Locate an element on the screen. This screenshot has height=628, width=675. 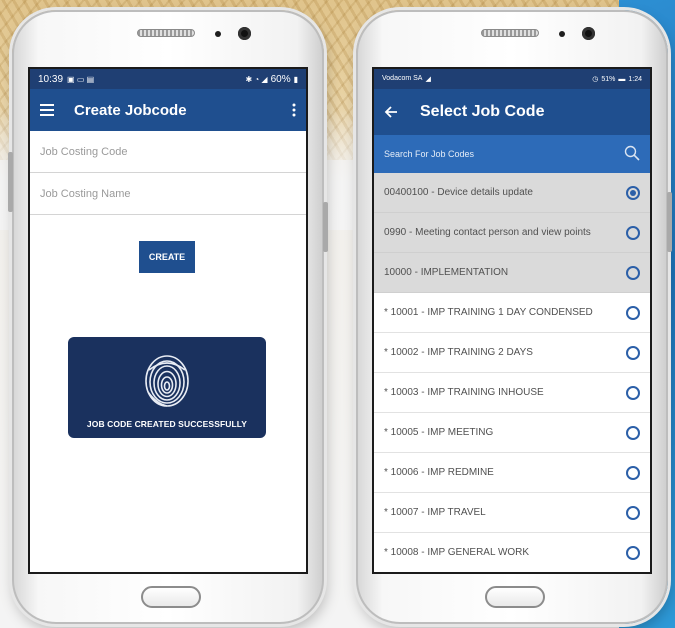
list-item-label: * 10007 - IMP TRAVEL is located at coordinates (435, 512).